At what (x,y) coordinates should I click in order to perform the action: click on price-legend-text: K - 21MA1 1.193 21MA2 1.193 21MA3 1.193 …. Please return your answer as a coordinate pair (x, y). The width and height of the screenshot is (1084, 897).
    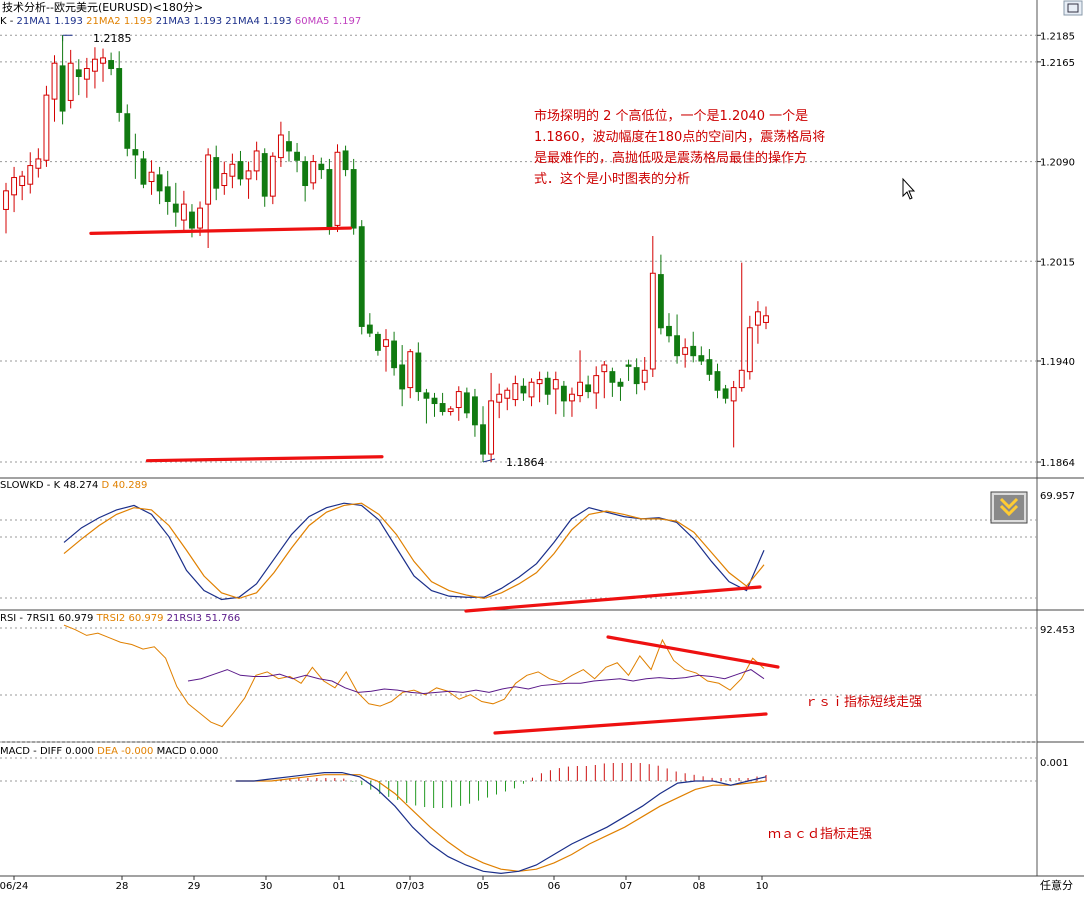
    Looking at the image, I should click on (180, 21).